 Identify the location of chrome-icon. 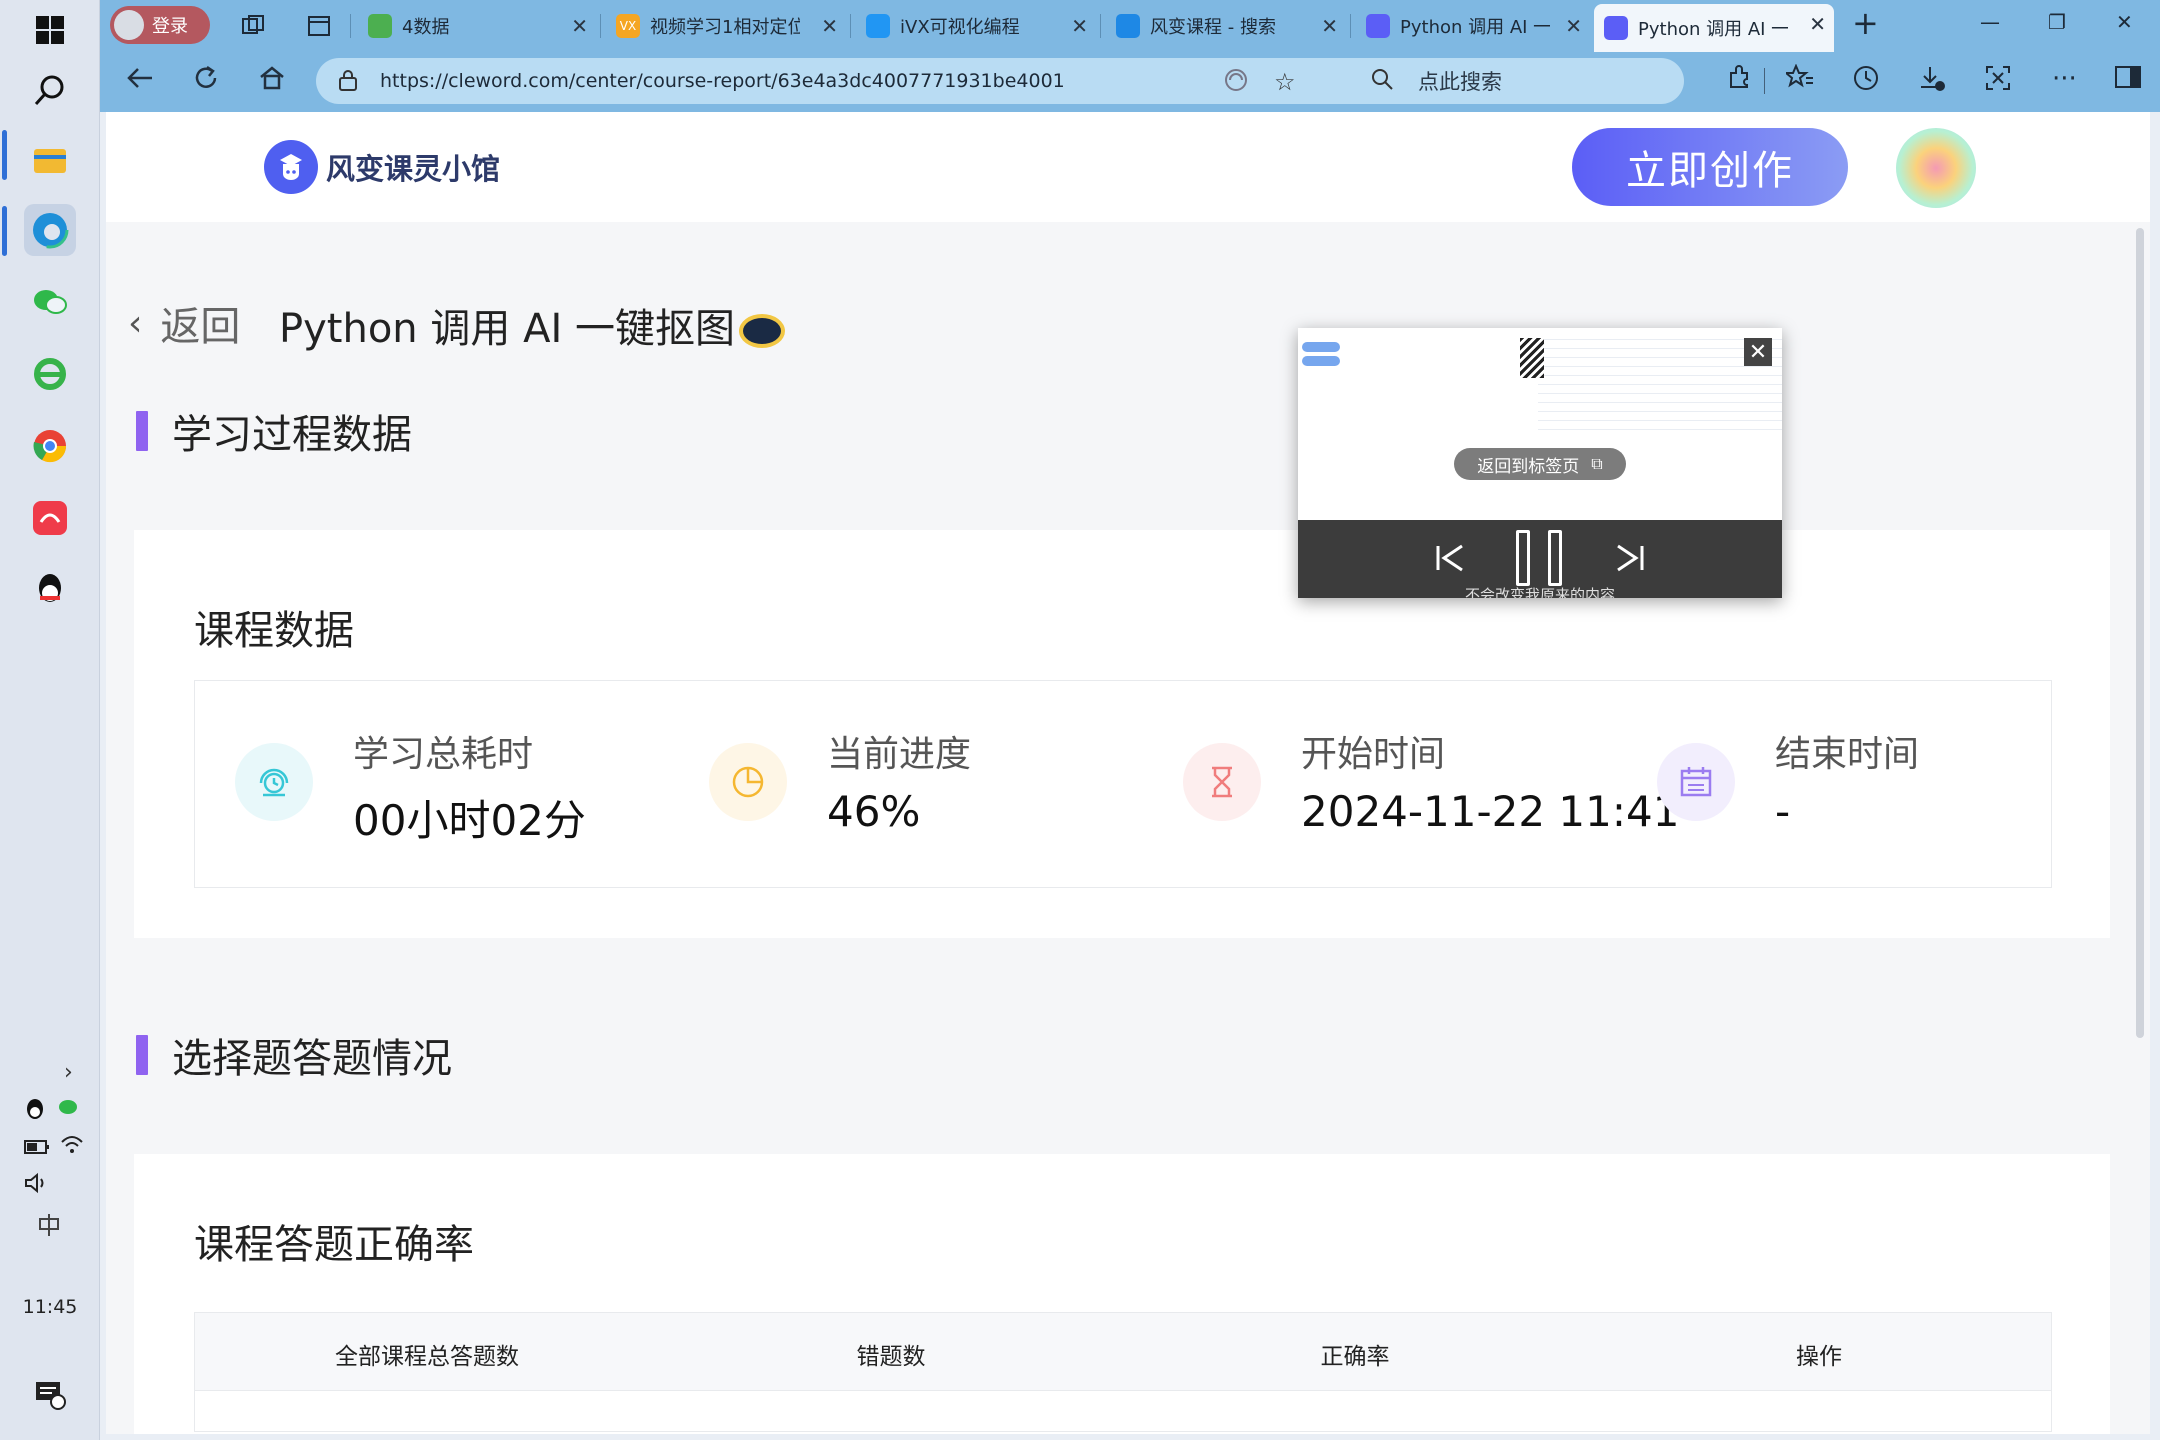
(50, 446).